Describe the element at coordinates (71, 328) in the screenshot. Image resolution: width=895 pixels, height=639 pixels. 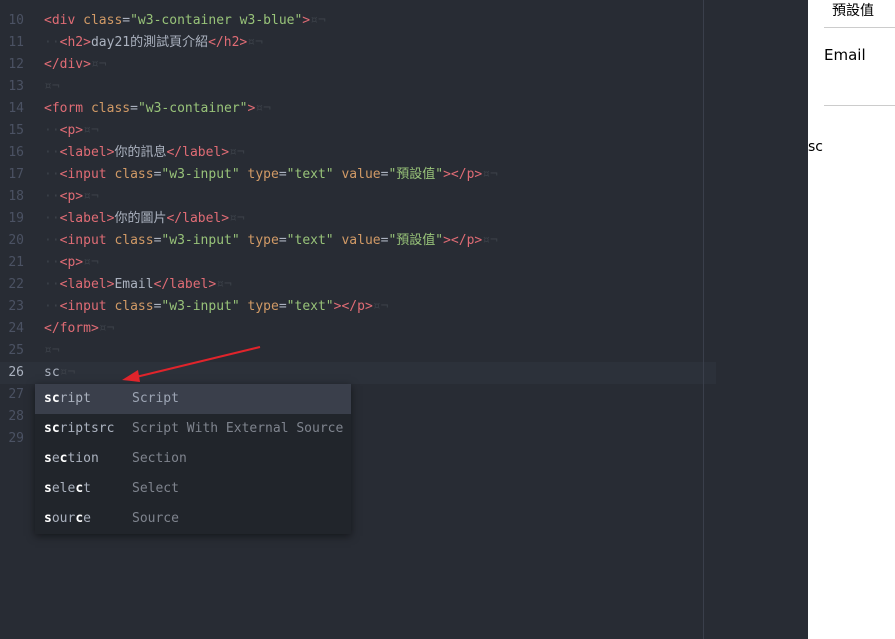
I see `code-token: </form>` at that location.